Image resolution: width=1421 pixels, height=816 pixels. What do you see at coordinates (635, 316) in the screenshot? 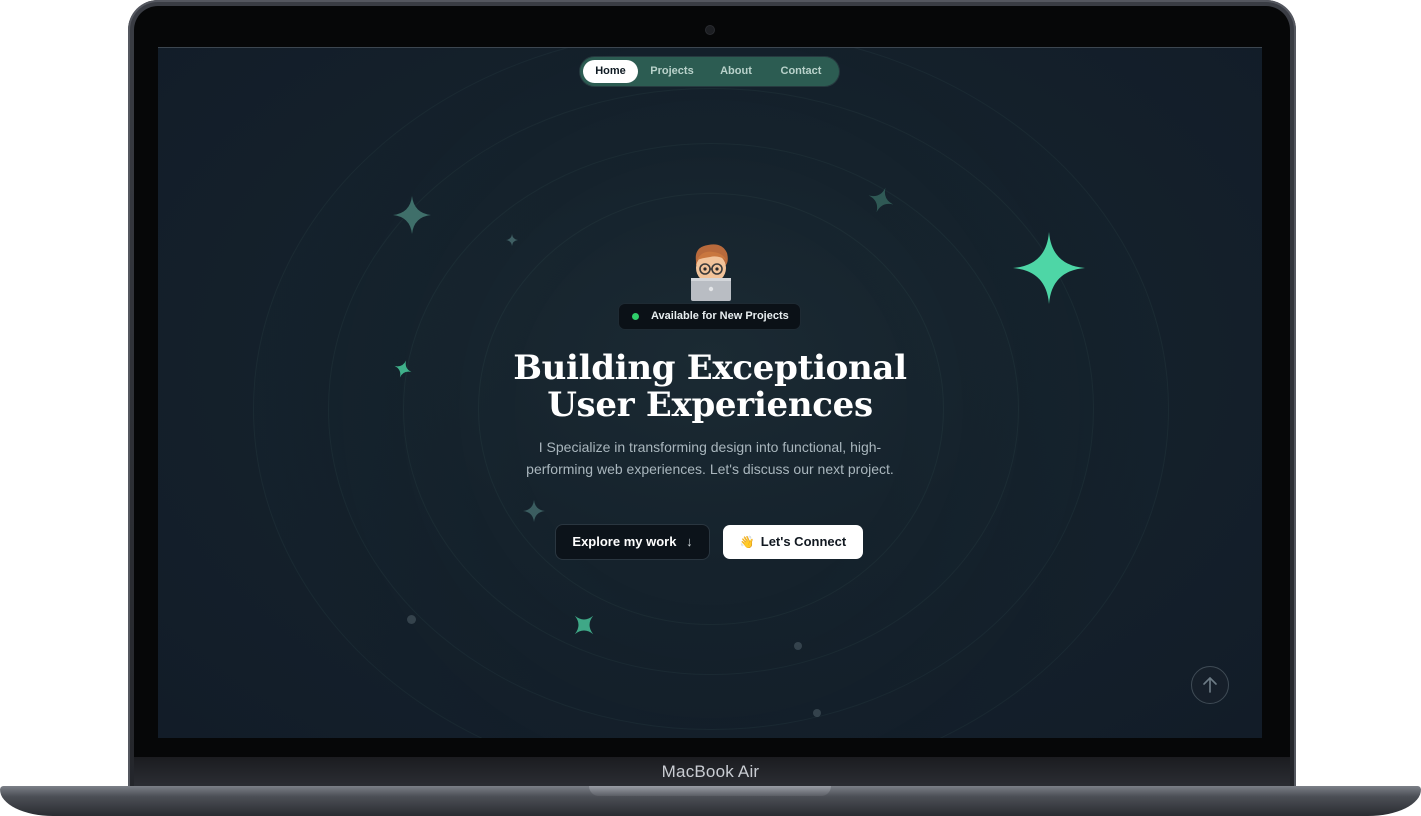
I see `status-dot-icon` at bounding box center [635, 316].